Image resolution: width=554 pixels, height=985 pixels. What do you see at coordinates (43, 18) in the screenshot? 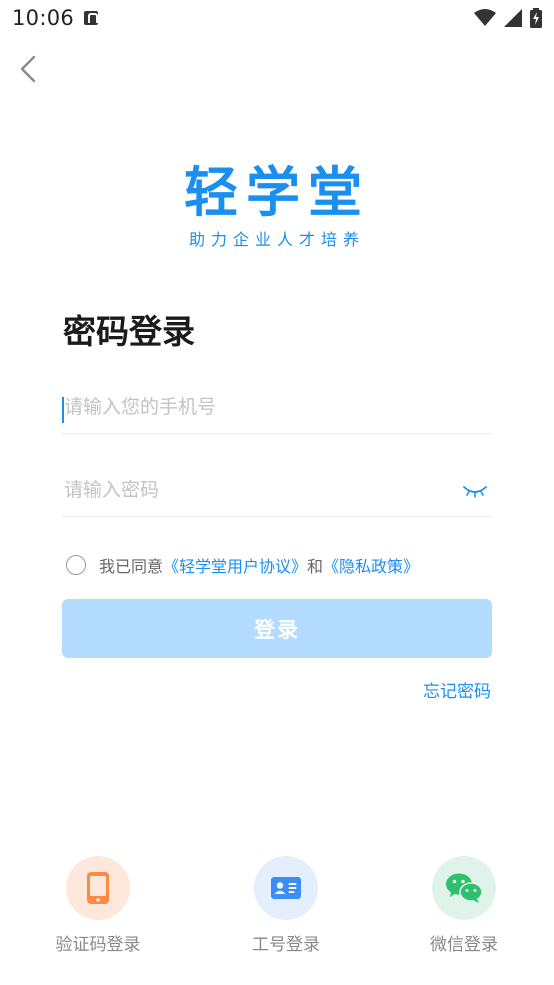
I see `status-time: 10:06` at bounding box center [43, 18].